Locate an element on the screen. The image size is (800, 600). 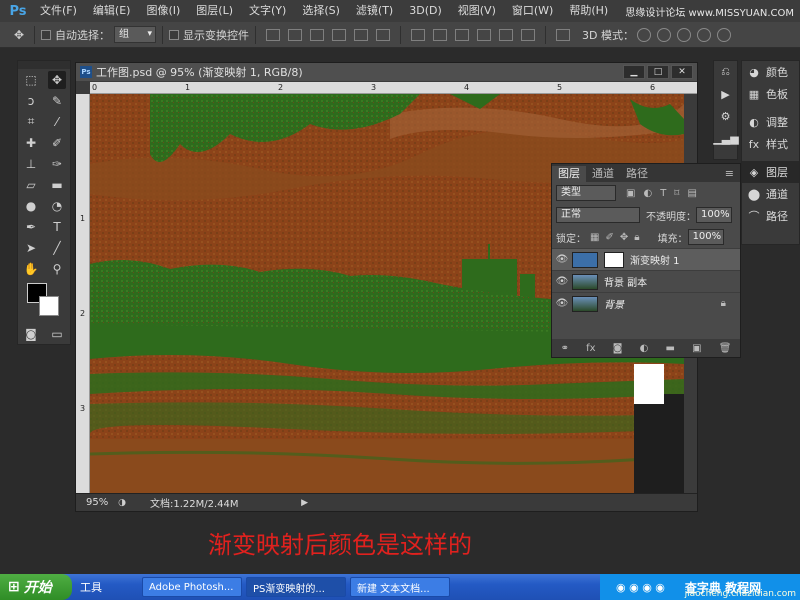
auto-align-icon is located at coordinates (563, 34).